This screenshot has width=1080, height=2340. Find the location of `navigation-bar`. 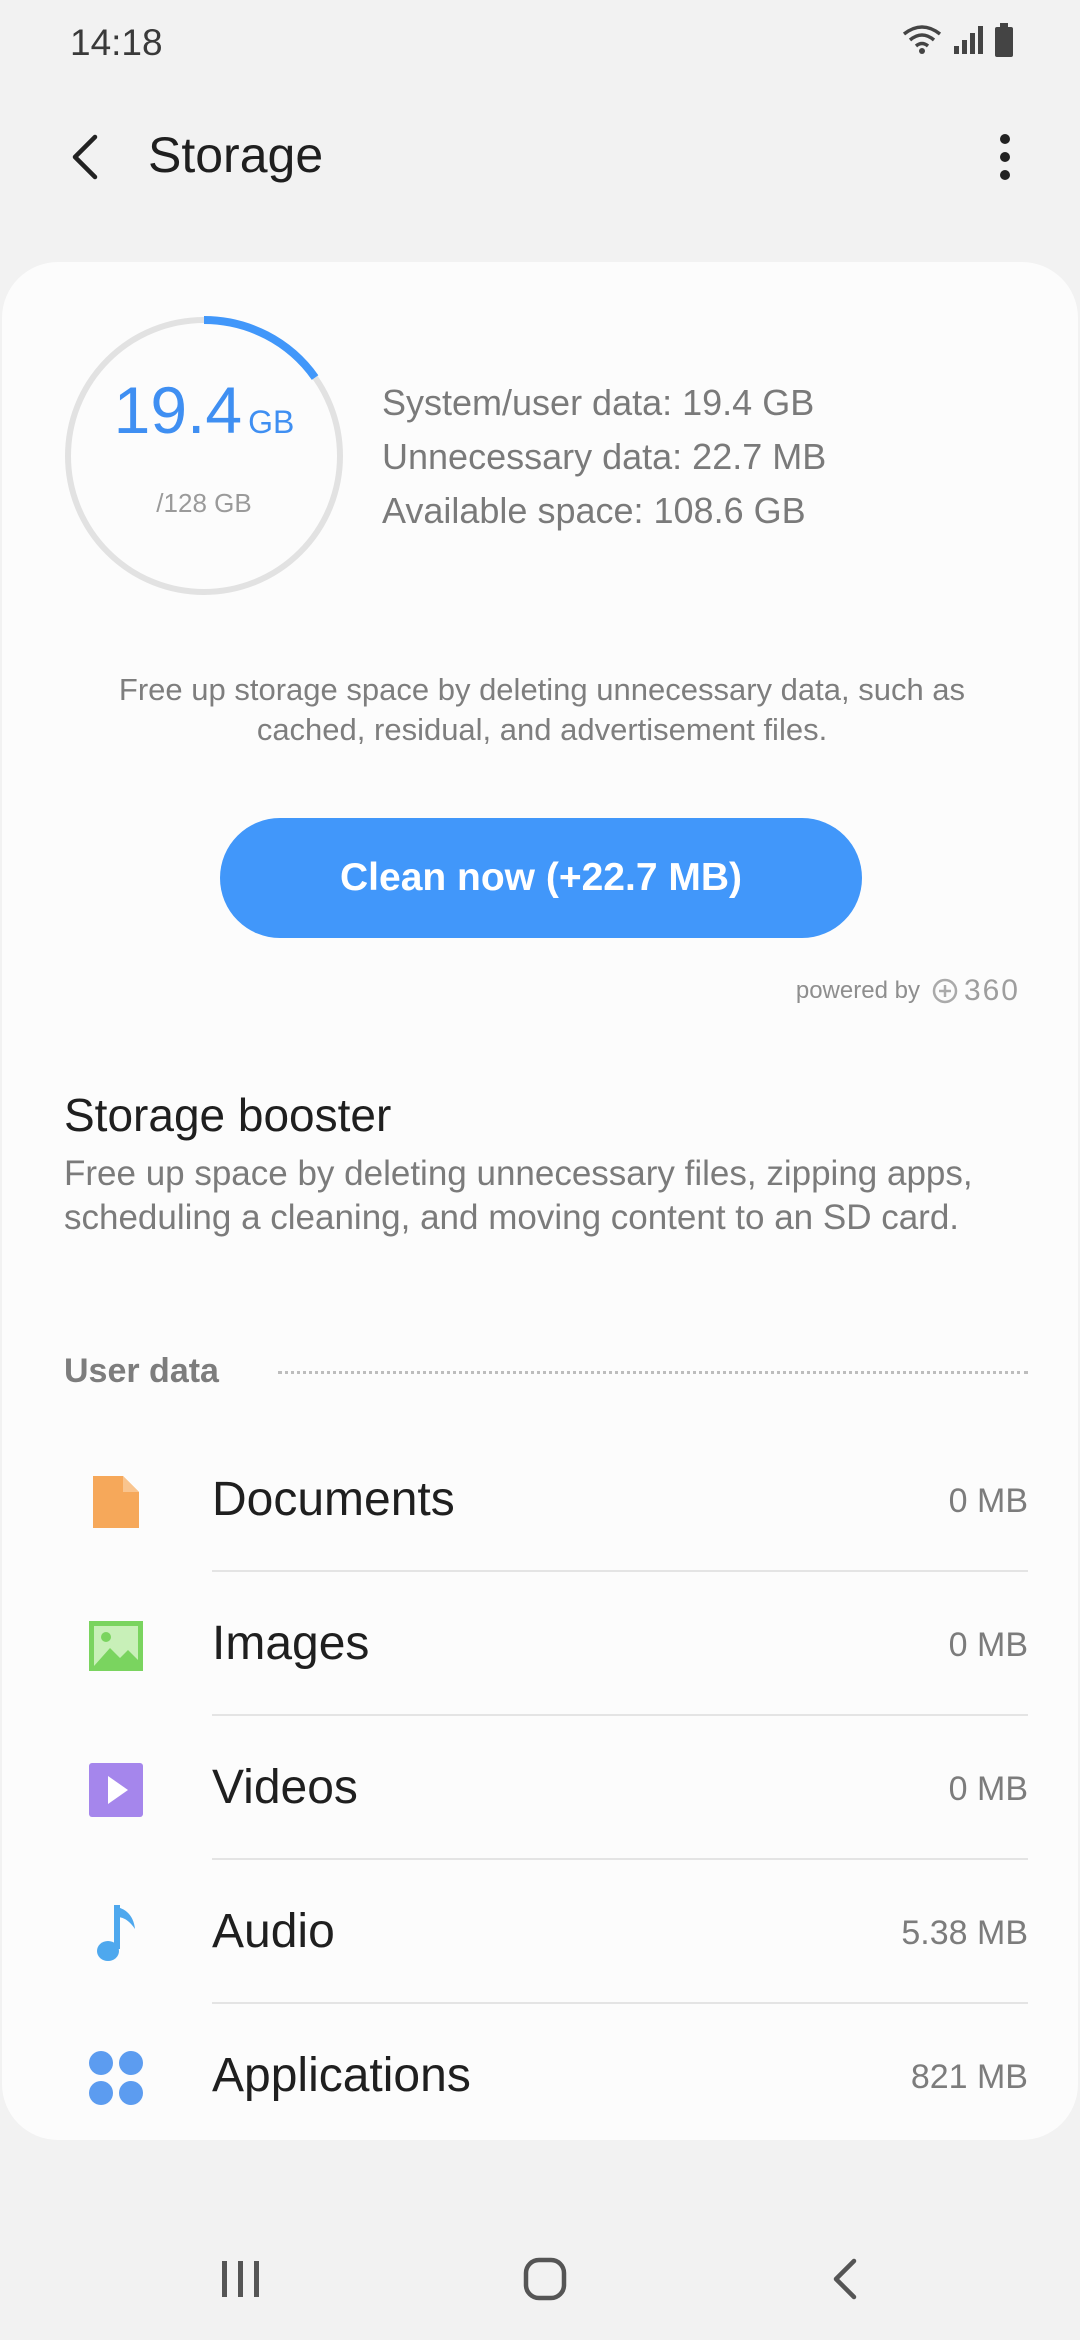

navigation-bar is located at coordinates (540, 2280).